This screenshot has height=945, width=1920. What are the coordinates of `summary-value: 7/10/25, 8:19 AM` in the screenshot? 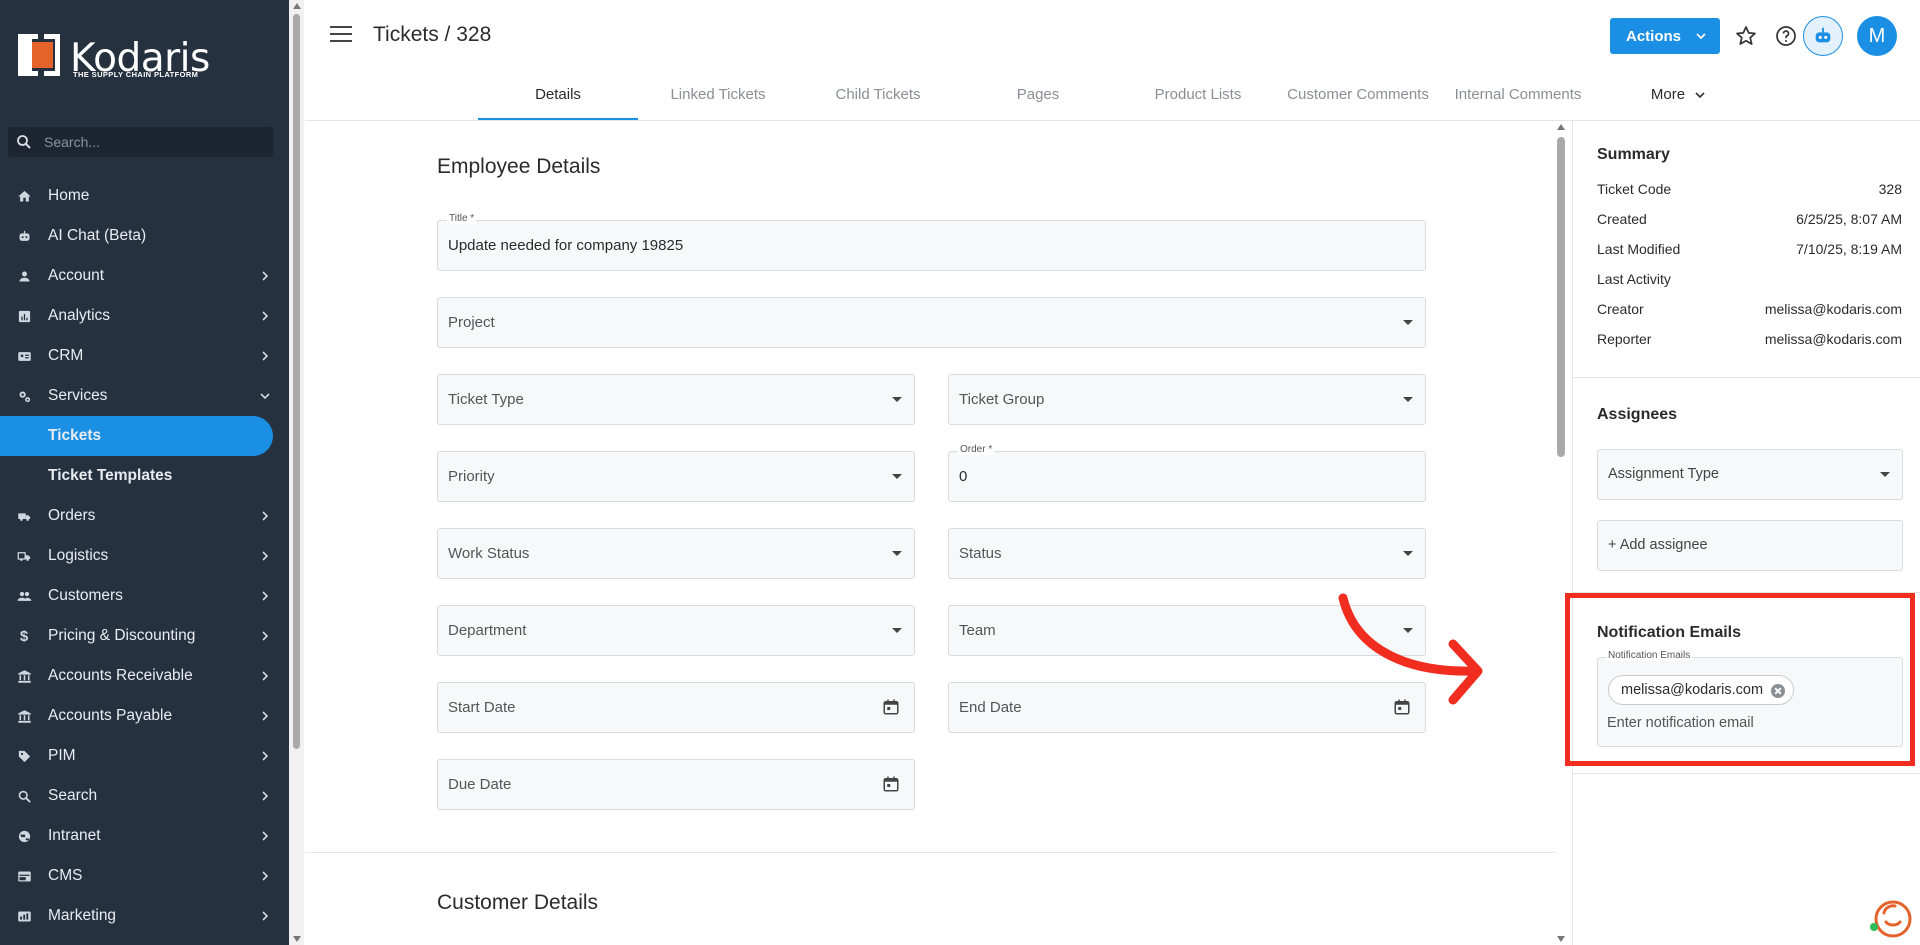 It's located at (1849, 249).